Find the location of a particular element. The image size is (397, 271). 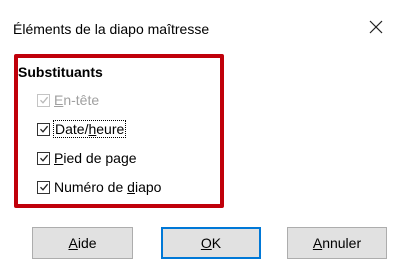

header-checkbox: En-tête is located at coordinates (68, 100).